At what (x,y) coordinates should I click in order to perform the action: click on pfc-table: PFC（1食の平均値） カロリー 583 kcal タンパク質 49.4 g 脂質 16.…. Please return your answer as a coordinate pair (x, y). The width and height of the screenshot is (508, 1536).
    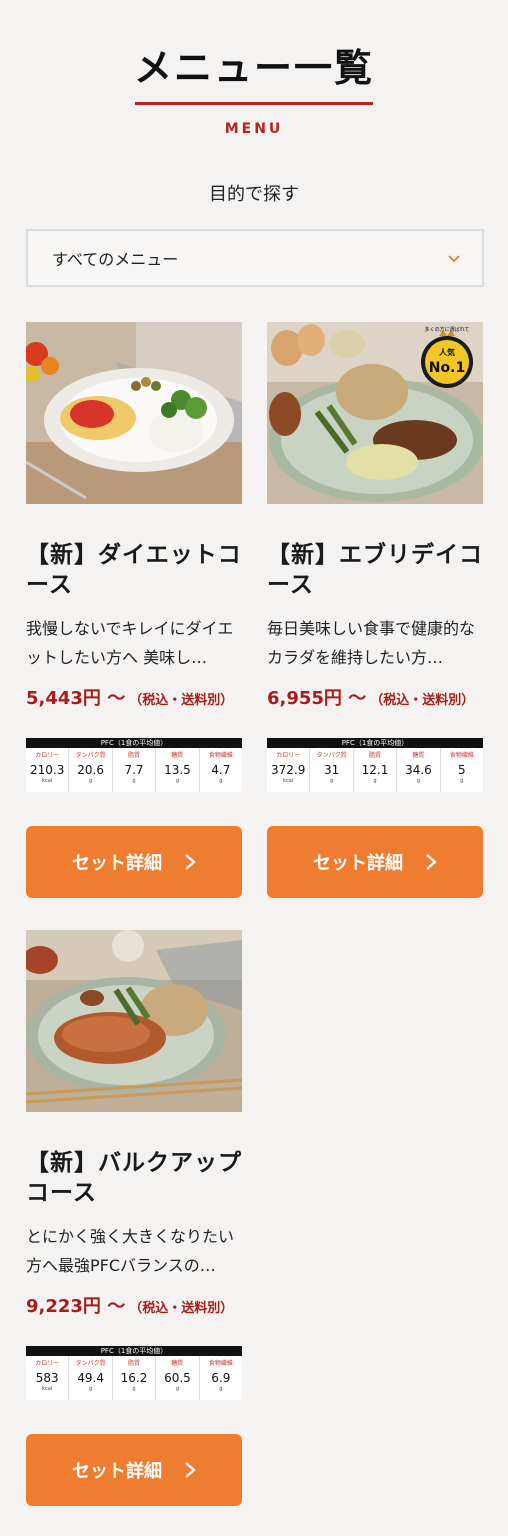
    Looking at the image, I should click on (134, 1373).